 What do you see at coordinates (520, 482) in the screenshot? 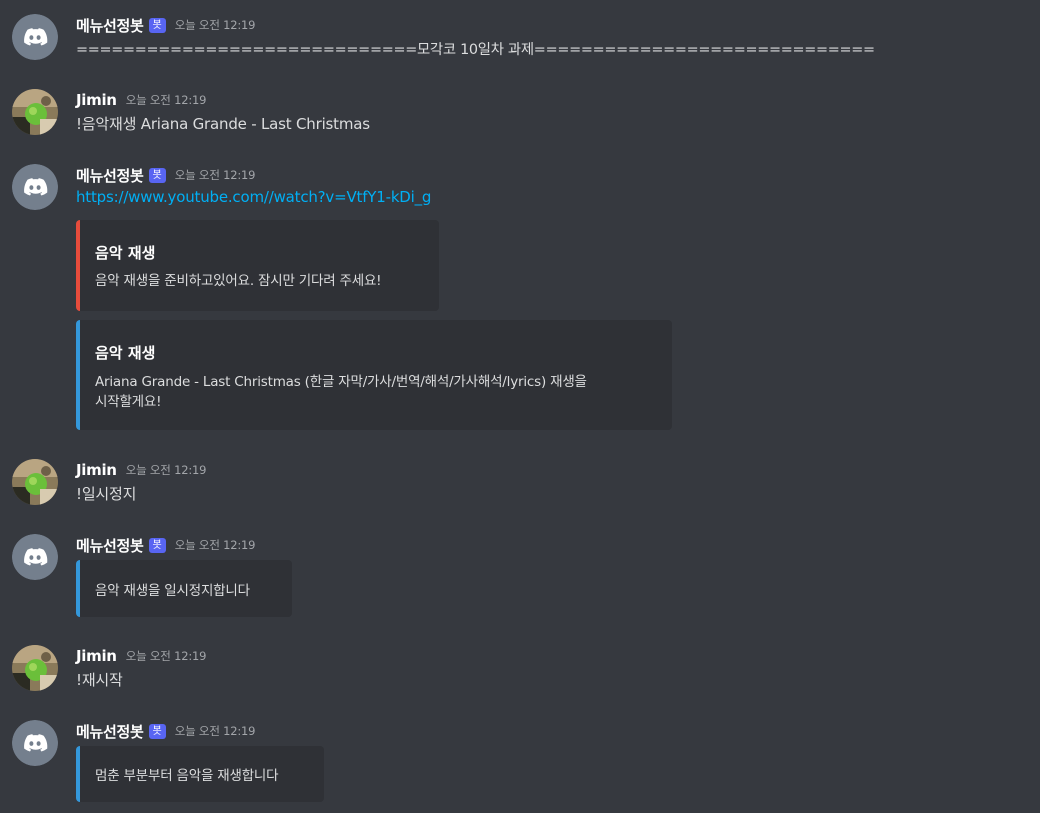
I see `message-user: Jimin 오늘 오전 12:19 !일시정지` at bounding box center [520, 482].